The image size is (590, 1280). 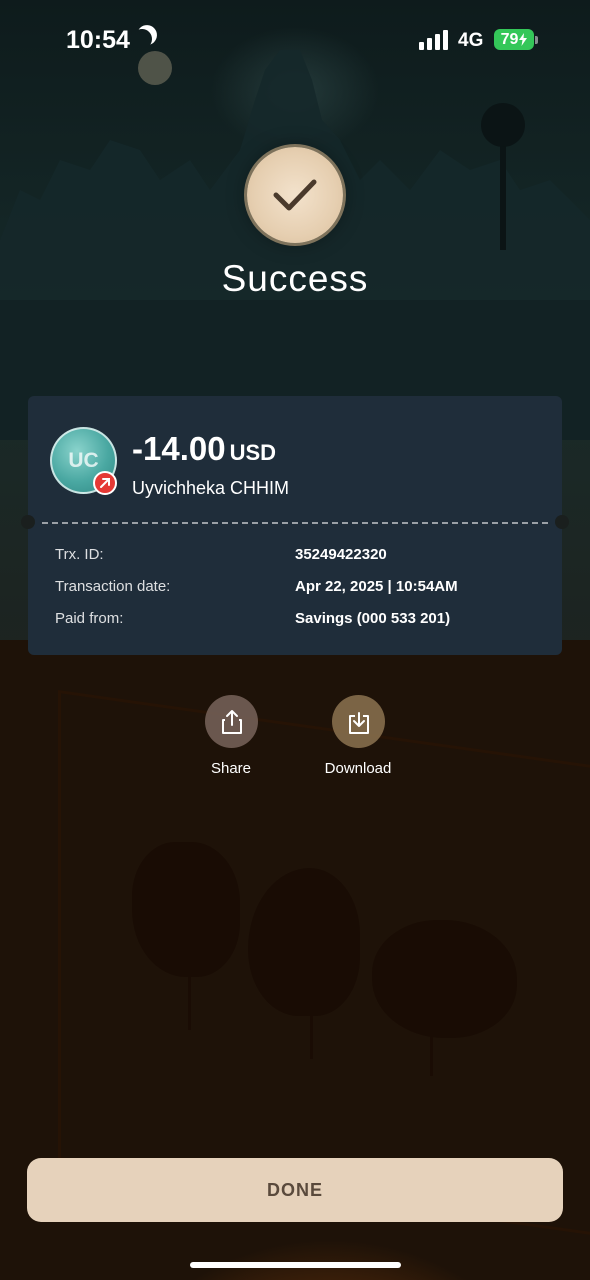 What do you see at coordinates (295, 40) in the screenshot?
I see `status-bar: 10:54 4G 79` at bounding box center [295, 40].